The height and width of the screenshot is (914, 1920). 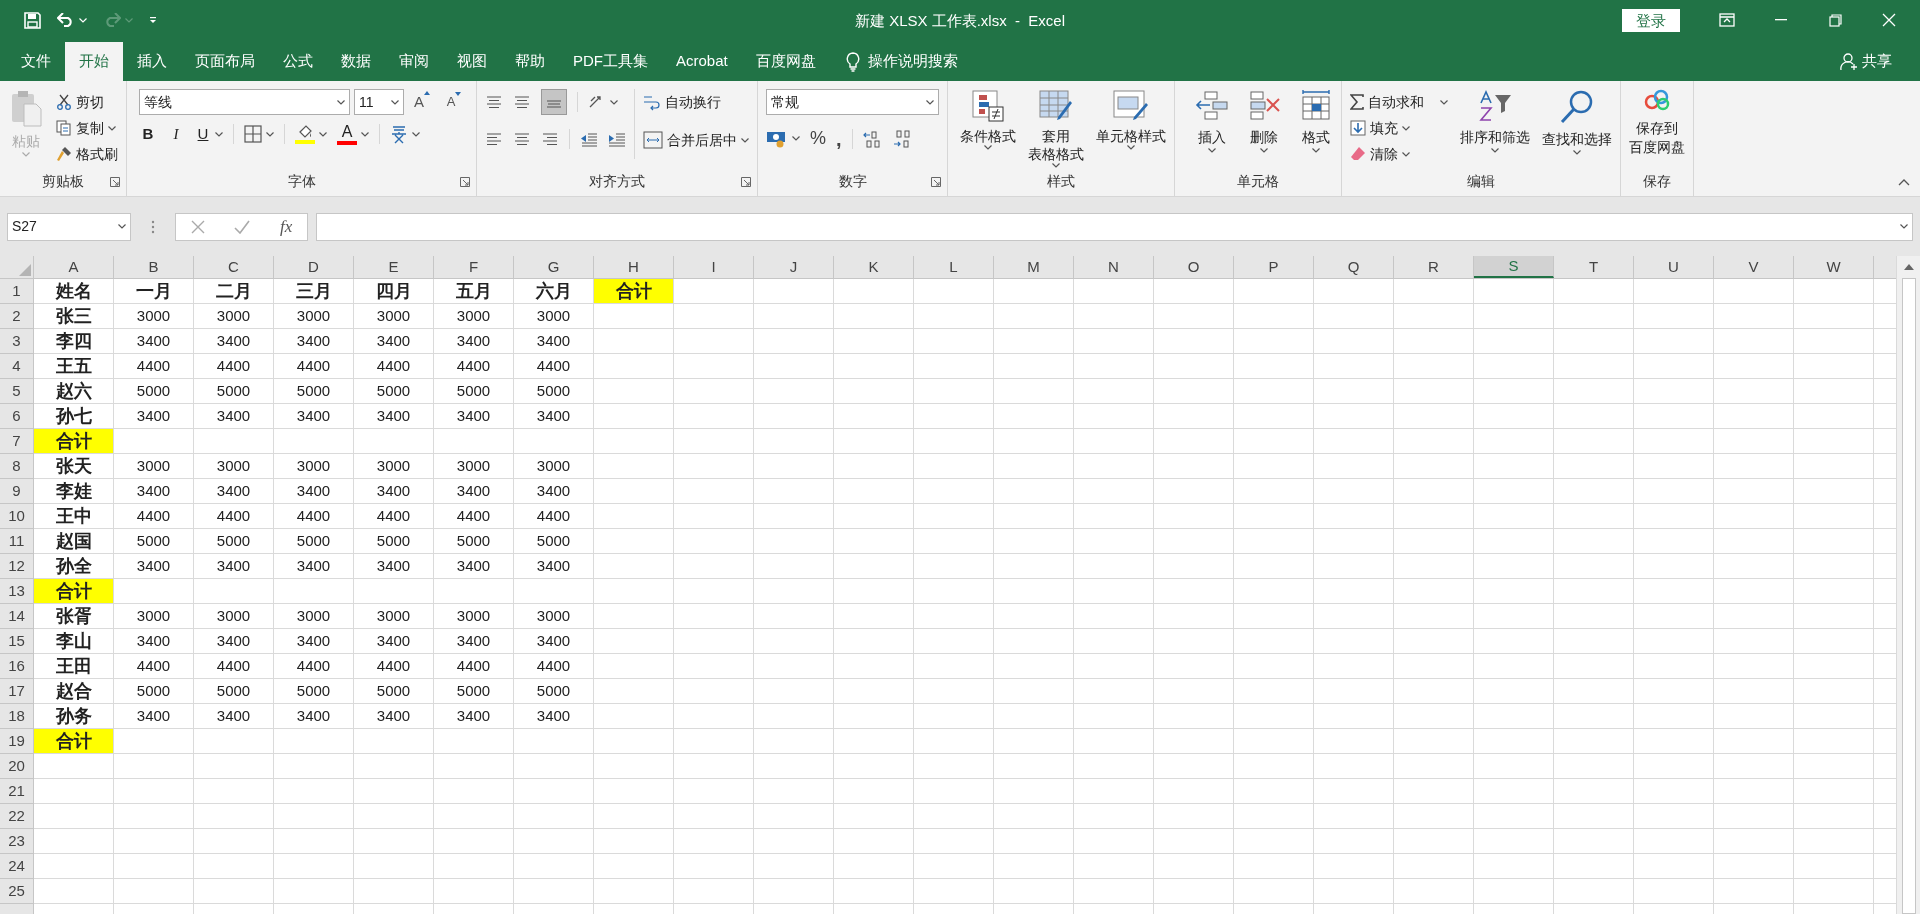 I want to click on currency-icon, so click(x=777, y=138).